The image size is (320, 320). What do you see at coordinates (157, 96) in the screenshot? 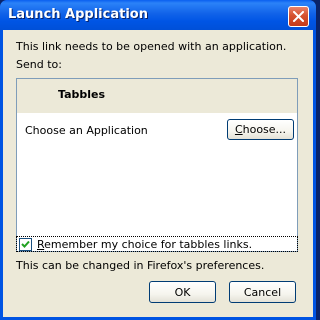
I see `handler-header: Tabbles` at bounding box center [157, 96].